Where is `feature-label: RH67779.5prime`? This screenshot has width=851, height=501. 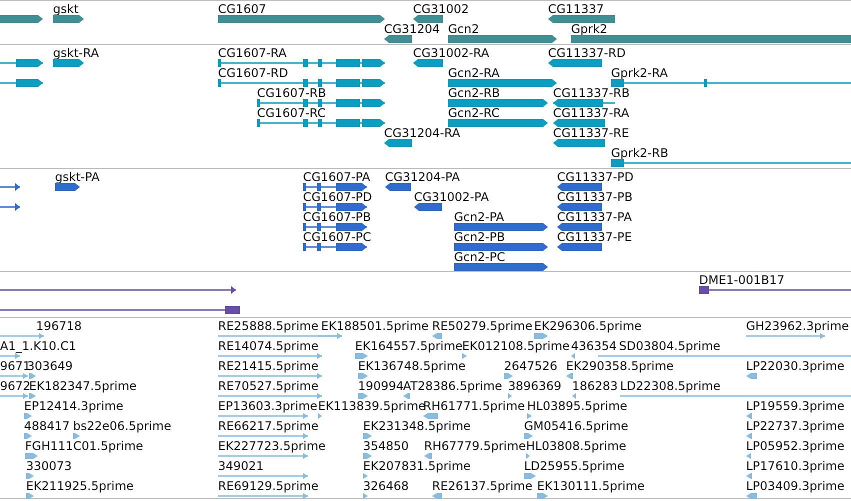
feature-label: RH67779.5prime is located at coordinates (475, 446).